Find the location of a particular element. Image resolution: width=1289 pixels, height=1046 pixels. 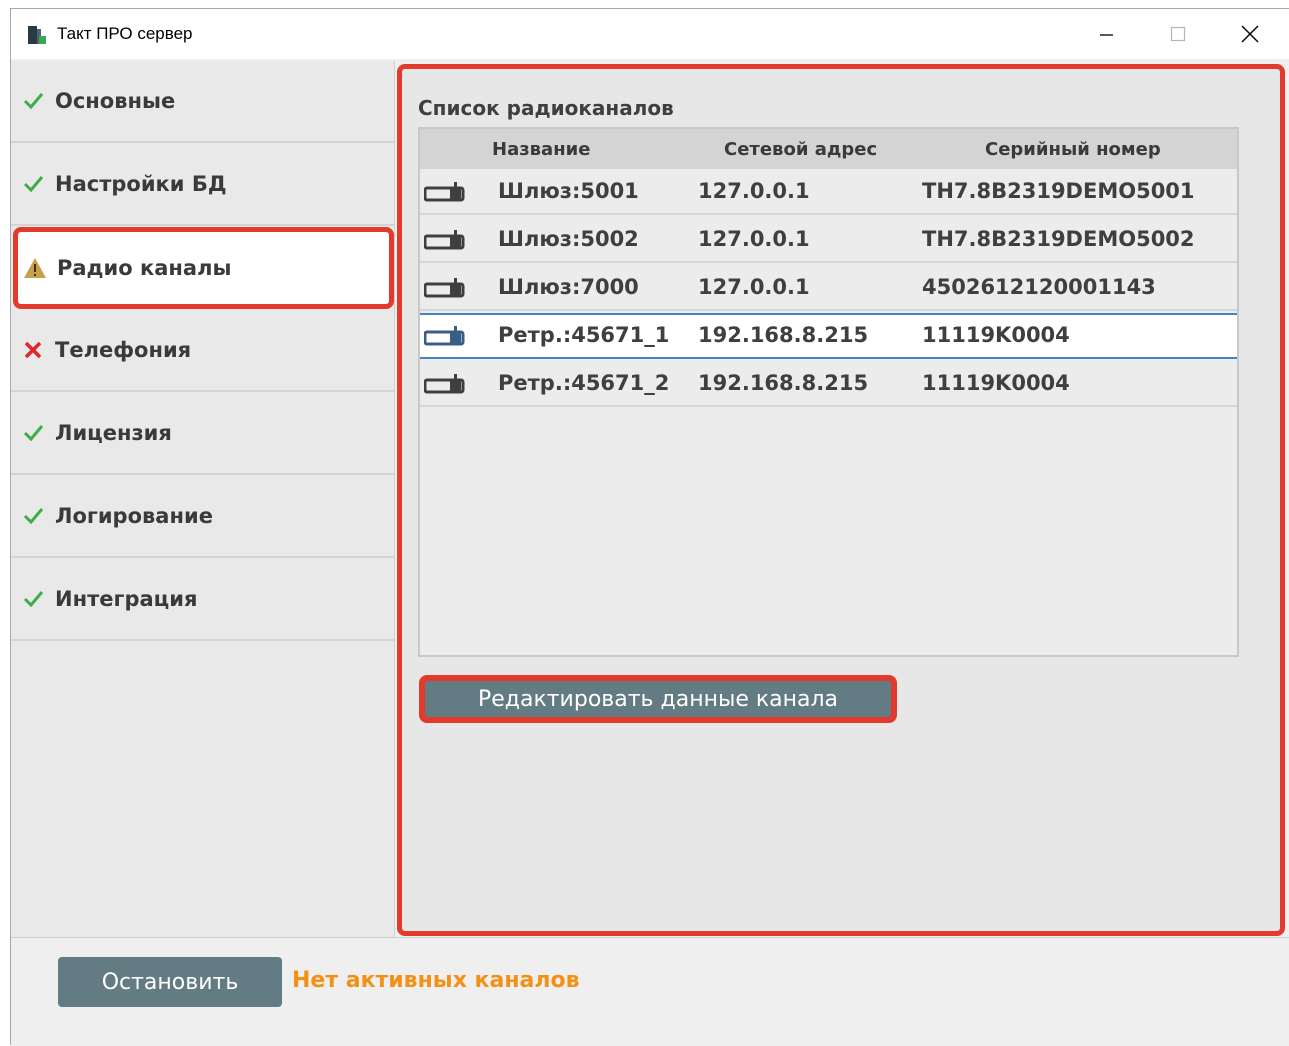

table-row: Ретр.:45671_2 192.168.8.215 11119K0004 is located at coordinates (828, 384).